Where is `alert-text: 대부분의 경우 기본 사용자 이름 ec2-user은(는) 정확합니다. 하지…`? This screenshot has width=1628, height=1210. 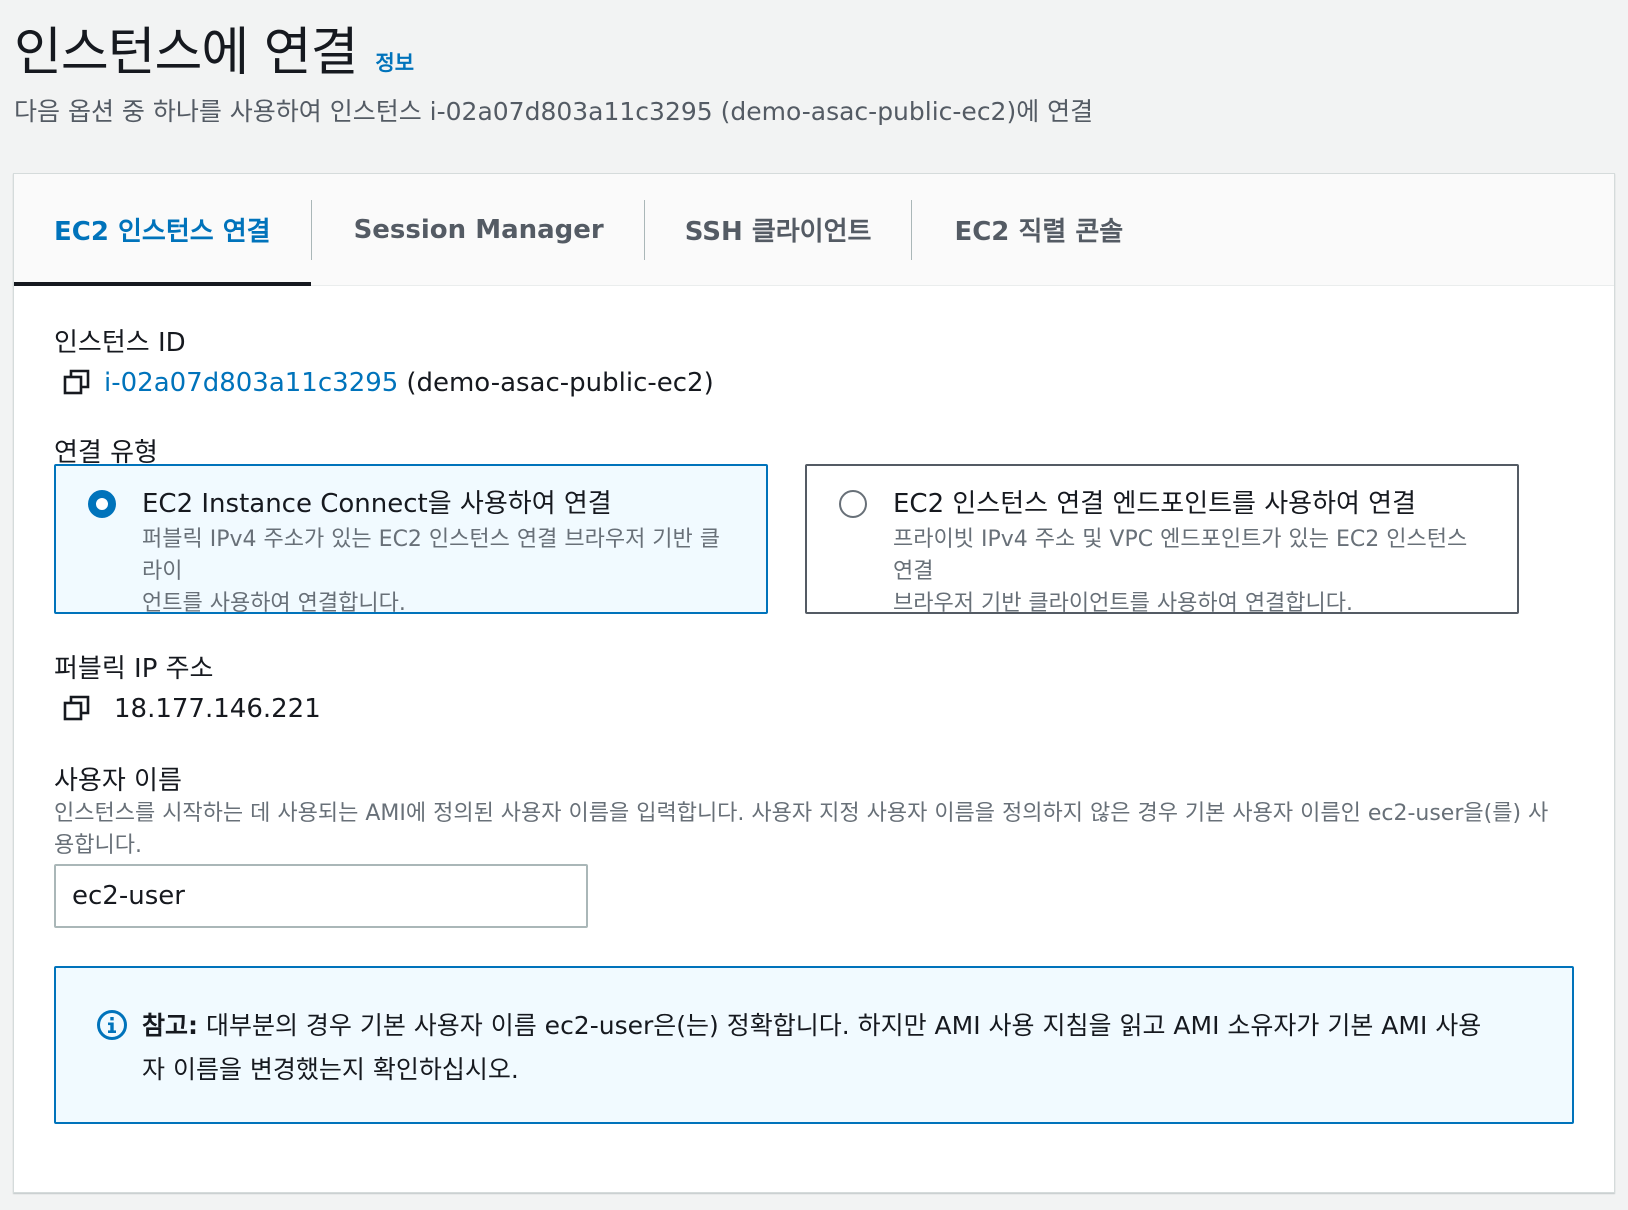
alert-text: 대부분의 경우 기본 사용자 이름 ec2-user은(는) 정확합니다. 하지… is located at coordinates (840, 1025).